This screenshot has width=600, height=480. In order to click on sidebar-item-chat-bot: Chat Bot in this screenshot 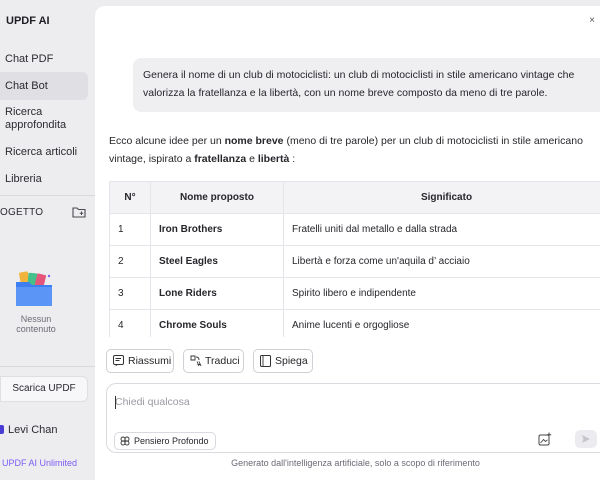, I will do `click(44, 86)`.